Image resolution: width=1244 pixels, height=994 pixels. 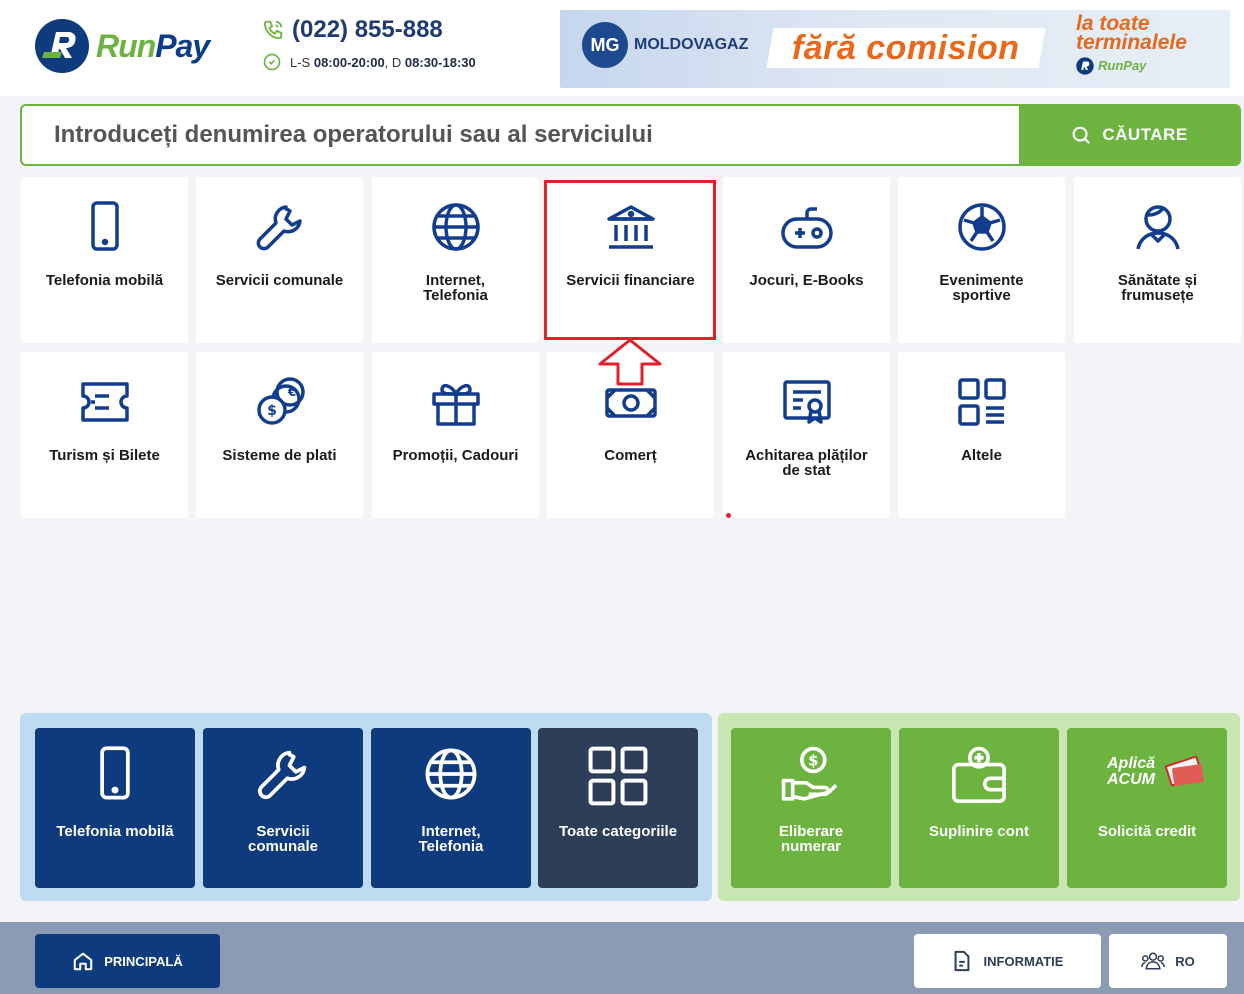 I want to click on promo-slogan: fără comision, so click(x=906, y=48).